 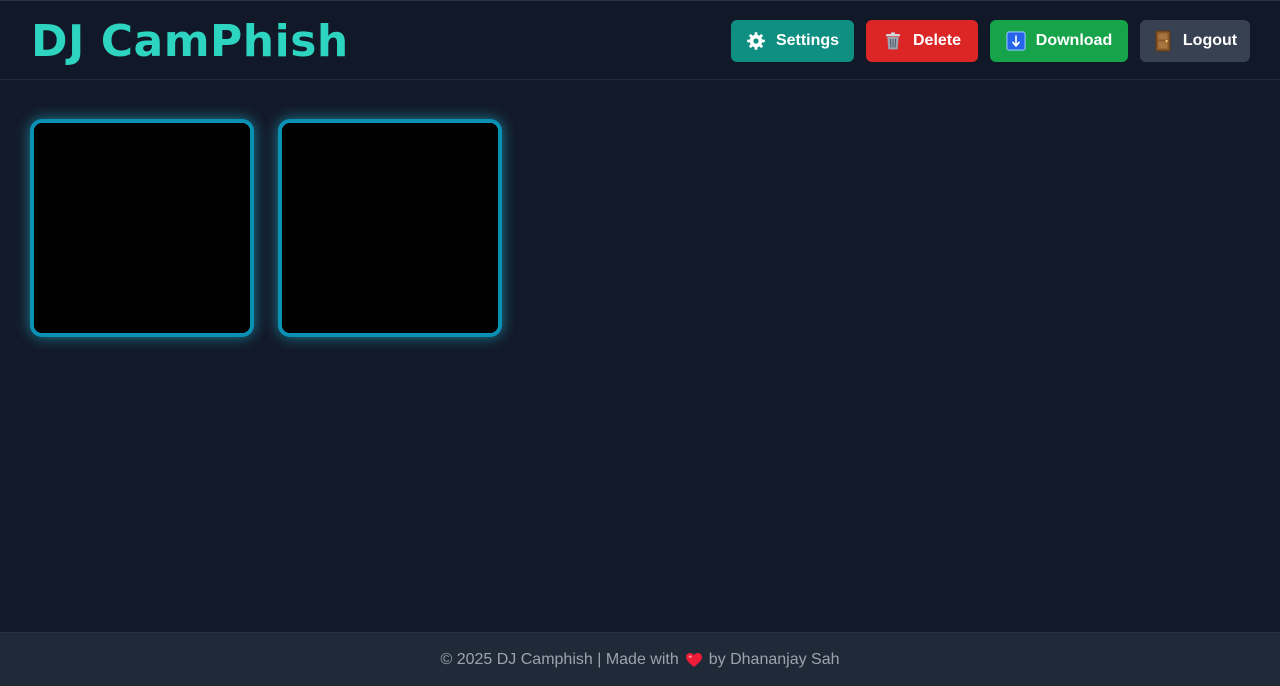 I want to click on logout-label: Logout, so click(x=1210, y=40).